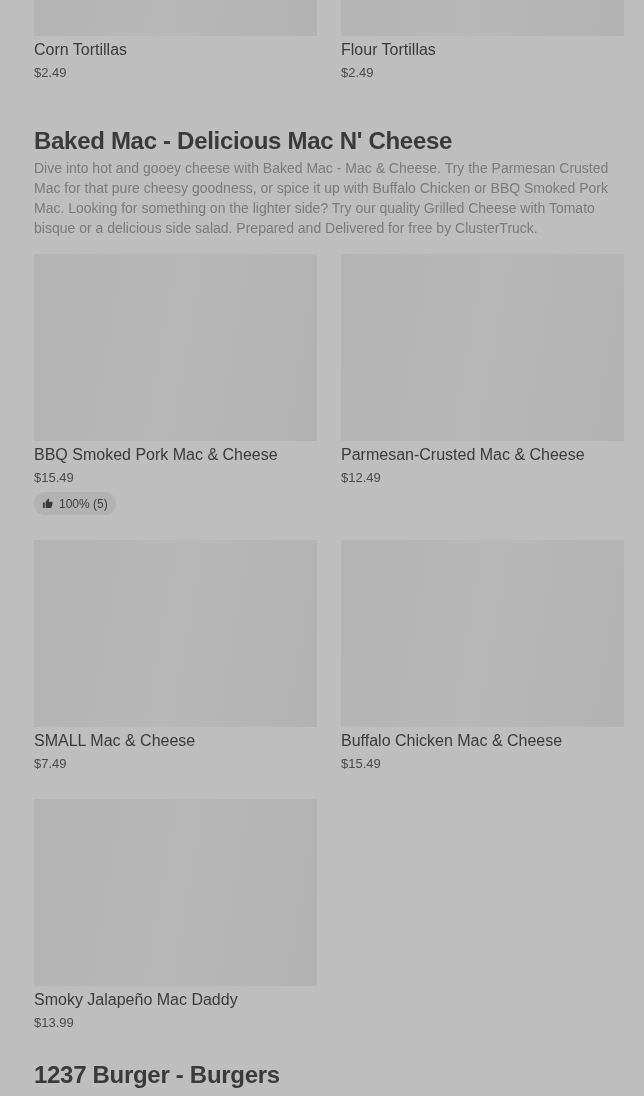 The width and height of the screenshot is (644, 1096). Describe the element at coordinates (361, 478) in the screenshot. I see `item-price: $12.49` at that location.